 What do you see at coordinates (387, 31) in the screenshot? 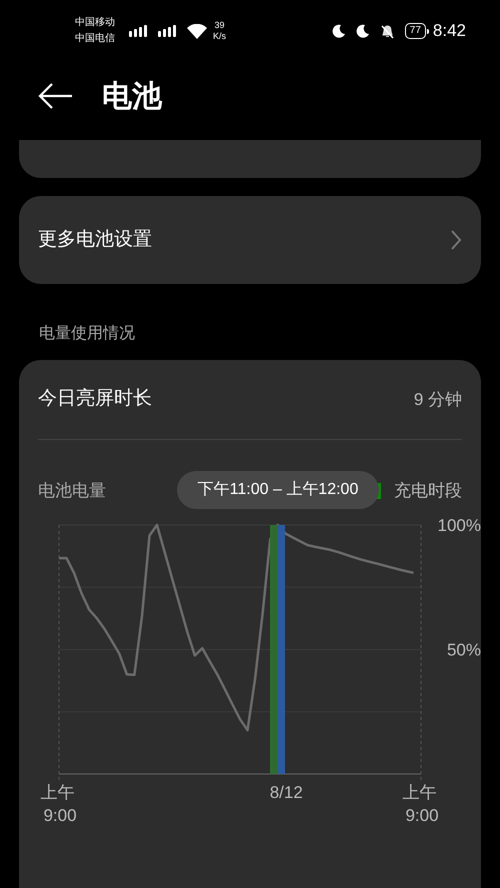
I see `muted-bell-icon` at bounding box center [387, 31].